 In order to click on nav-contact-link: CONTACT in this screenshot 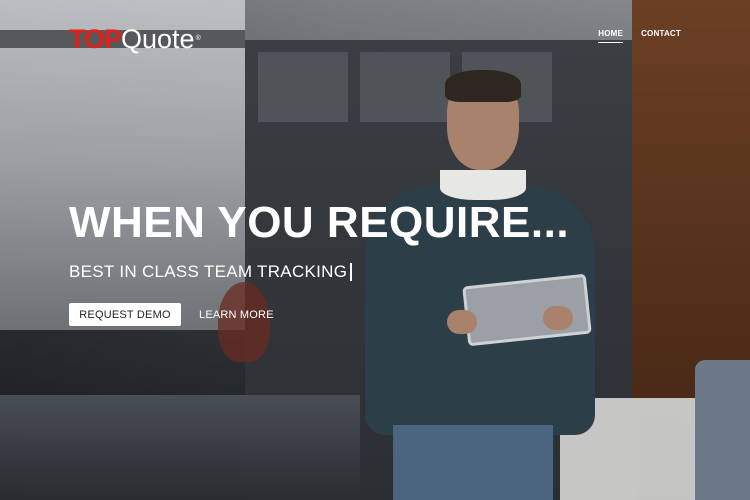, I will do `click(661, 36)`.